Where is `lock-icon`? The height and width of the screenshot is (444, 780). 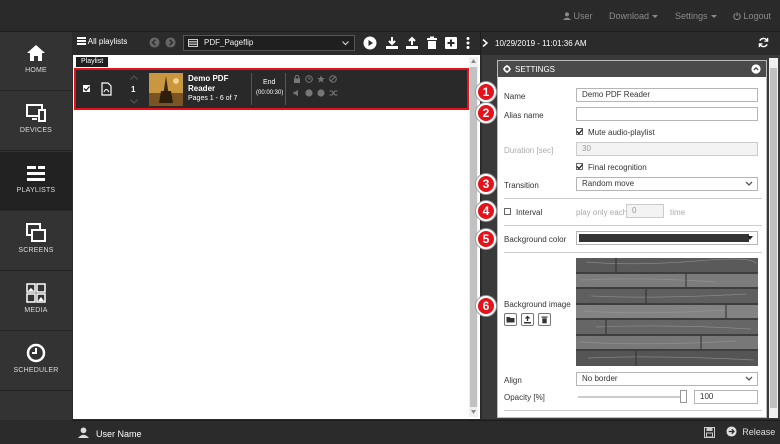 lock-icon is located at coordinates (297, 79).